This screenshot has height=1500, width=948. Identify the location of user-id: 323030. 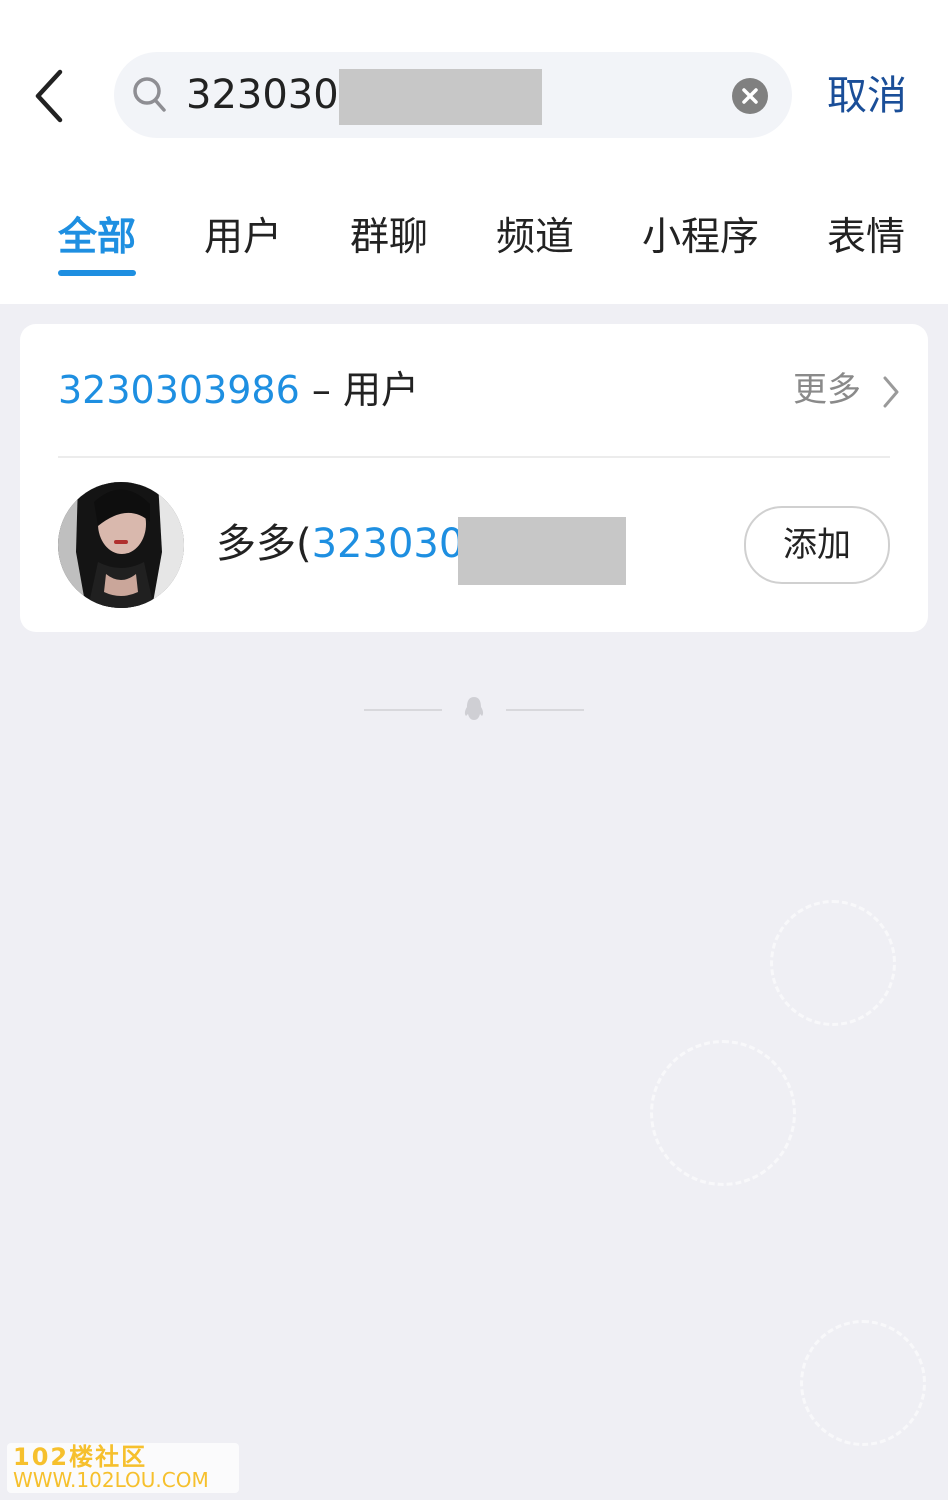
(388, 544).